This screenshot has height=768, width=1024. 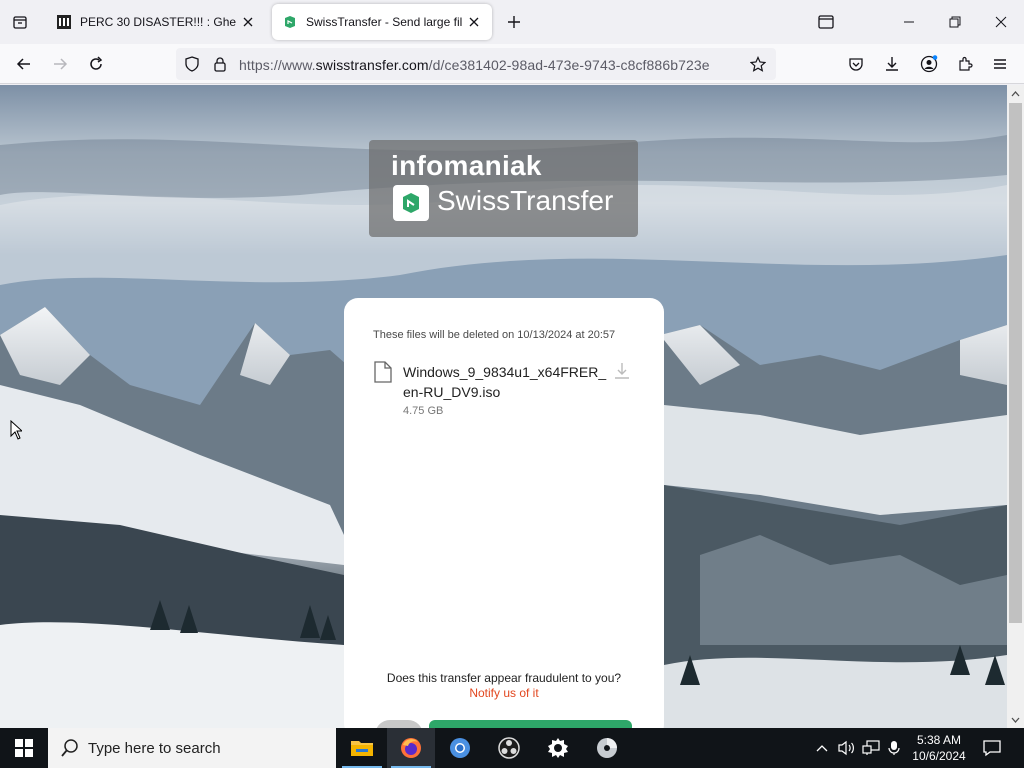 What do you see at coordinates (1001, 22) in the screenshot?
I see `close-window-icon` at bounding box center [1001, 22].